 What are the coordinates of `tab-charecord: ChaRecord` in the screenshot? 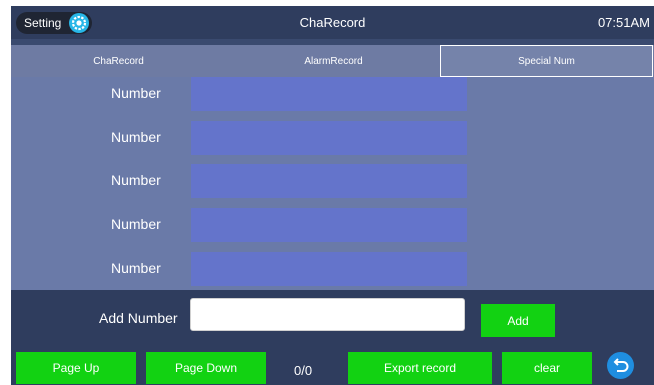 It's located at (118, 61).